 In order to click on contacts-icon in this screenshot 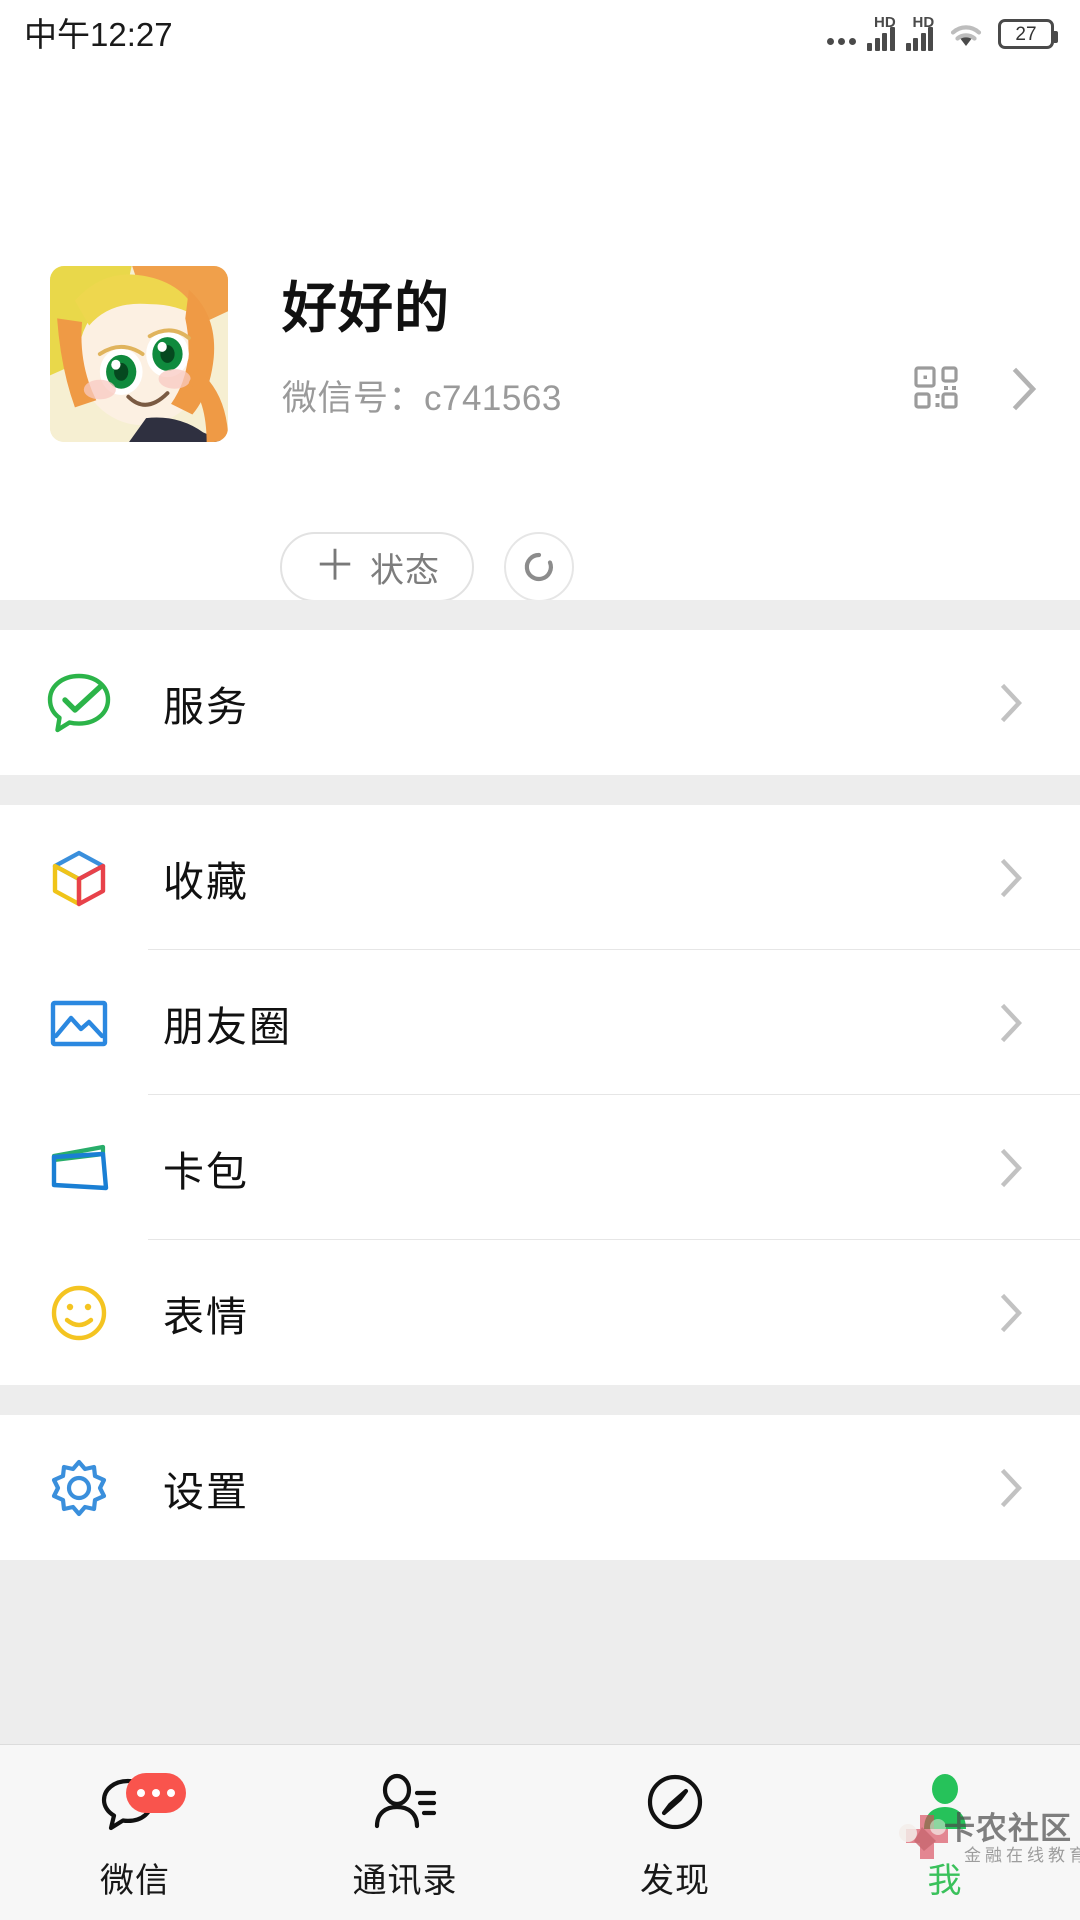, I will do `click(405, 1804)`.